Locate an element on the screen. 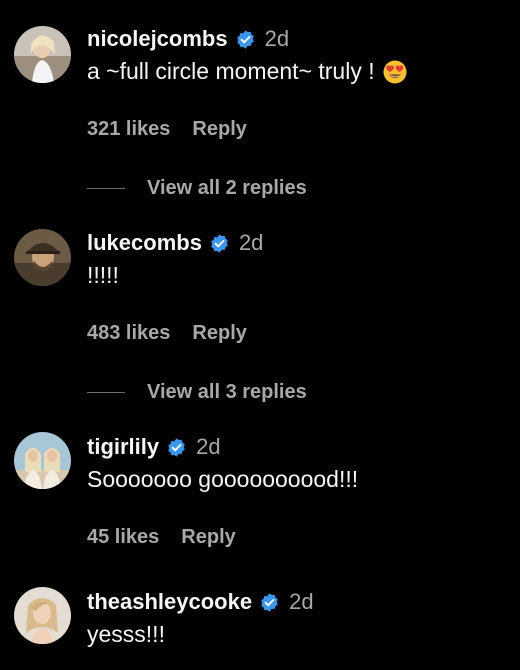 The image size is (520, 670). comment-text: Sooooooo goooooooood!!! is located at coordinates (223, 479).